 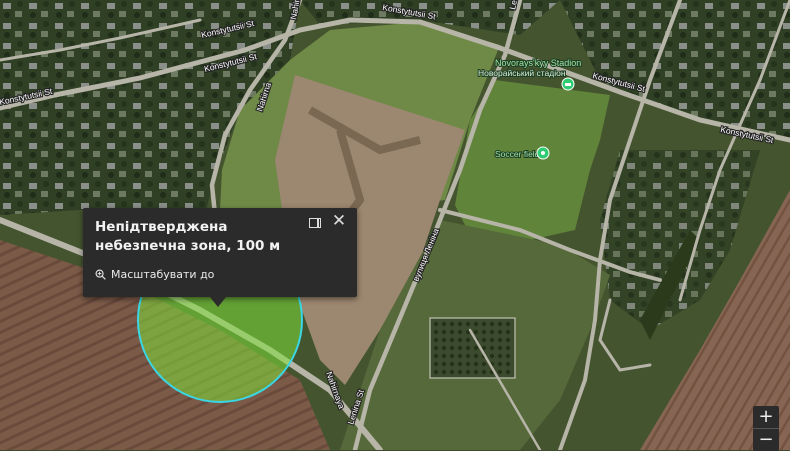 I want to click on zoom-to-label: Масштабувати до, so click(x=163, y=274).